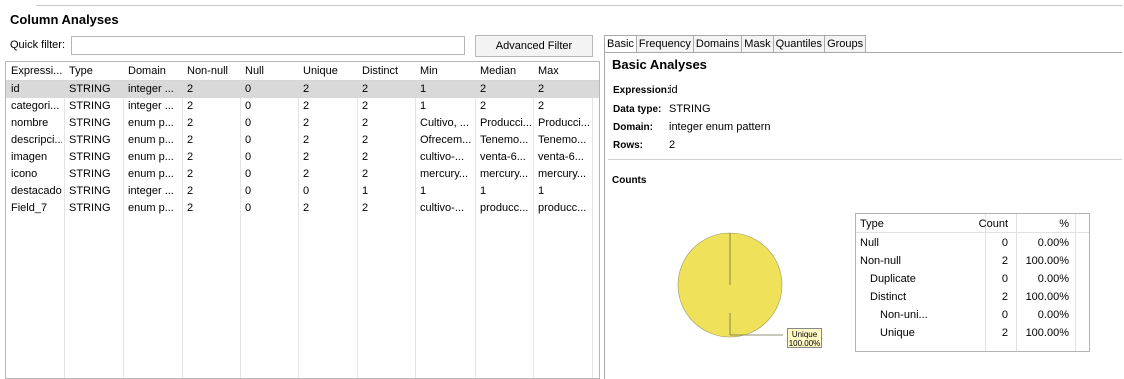  Describe the element at coordinates (993, 224) in the screenshot. I see `counts-header-cell: Count` at that location.